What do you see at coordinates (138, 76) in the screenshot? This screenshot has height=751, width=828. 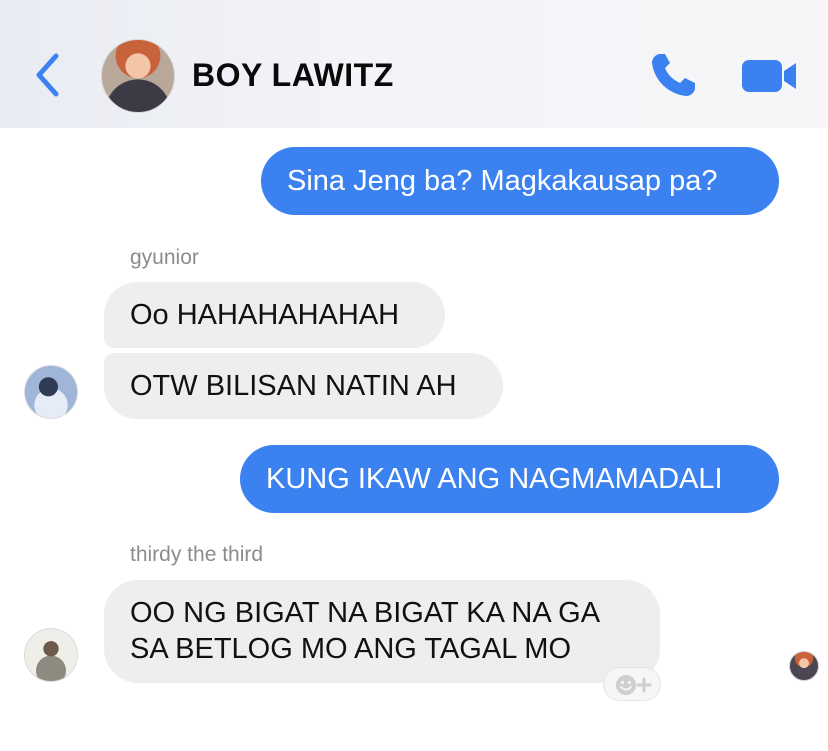 I see `contact-avatar` at bounding box center [138, 76].